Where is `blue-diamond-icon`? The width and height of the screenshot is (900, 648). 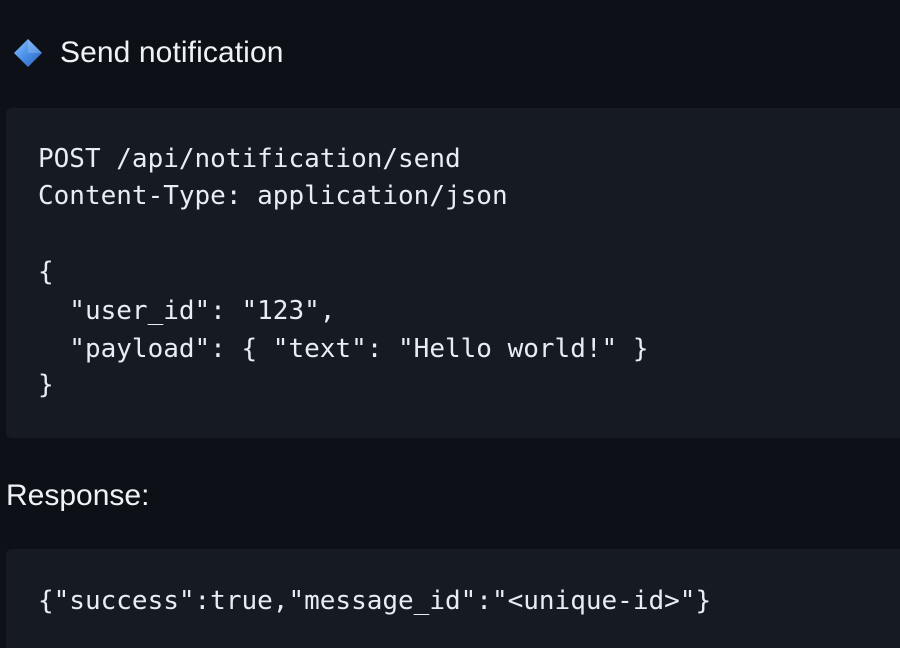
blue-diamond-icon is located at coordinates (28, 53).